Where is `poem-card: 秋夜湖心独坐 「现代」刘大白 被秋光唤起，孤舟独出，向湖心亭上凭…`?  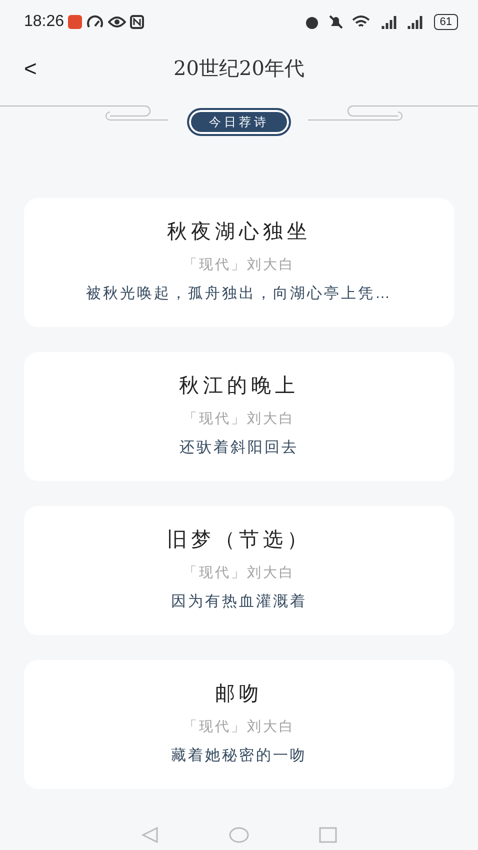 poem-card: 秋夜湖心独坐 「现代」刘大白 被秋光唤起，孤舟独出，向湖心亭上凭… is located at coordinates (239, 262).